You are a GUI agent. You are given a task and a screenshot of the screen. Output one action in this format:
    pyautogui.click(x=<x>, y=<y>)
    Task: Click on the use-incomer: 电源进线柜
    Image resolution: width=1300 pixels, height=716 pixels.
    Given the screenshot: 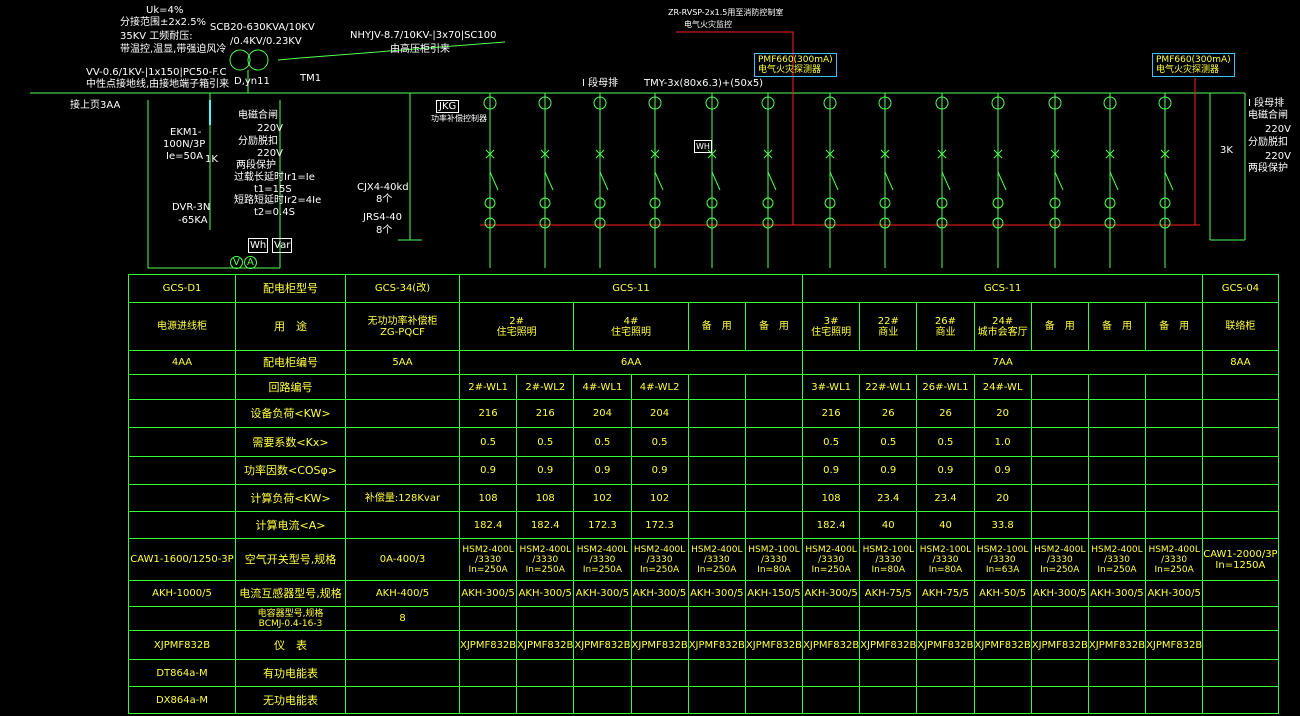 What is the action you would take?
    pyautogui.click(x=182, y=326)
    